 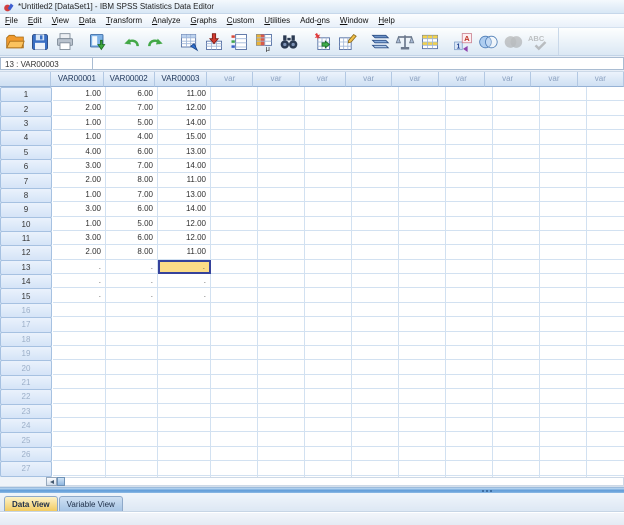 I want to click on row-header-28: 28, so click(x=26, y=476).